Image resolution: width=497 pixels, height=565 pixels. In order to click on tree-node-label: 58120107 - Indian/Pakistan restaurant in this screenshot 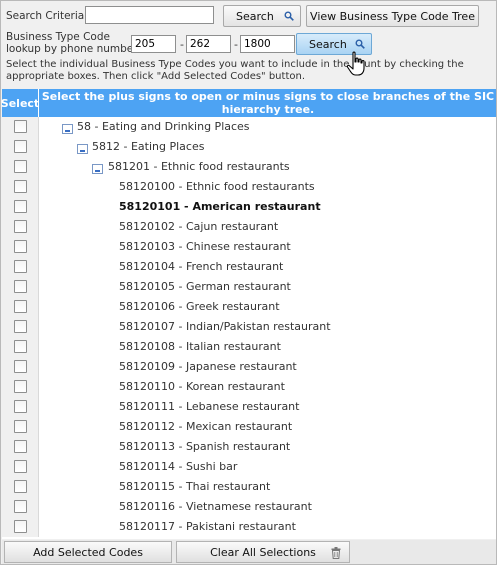, I will do `click(225, 326)`.